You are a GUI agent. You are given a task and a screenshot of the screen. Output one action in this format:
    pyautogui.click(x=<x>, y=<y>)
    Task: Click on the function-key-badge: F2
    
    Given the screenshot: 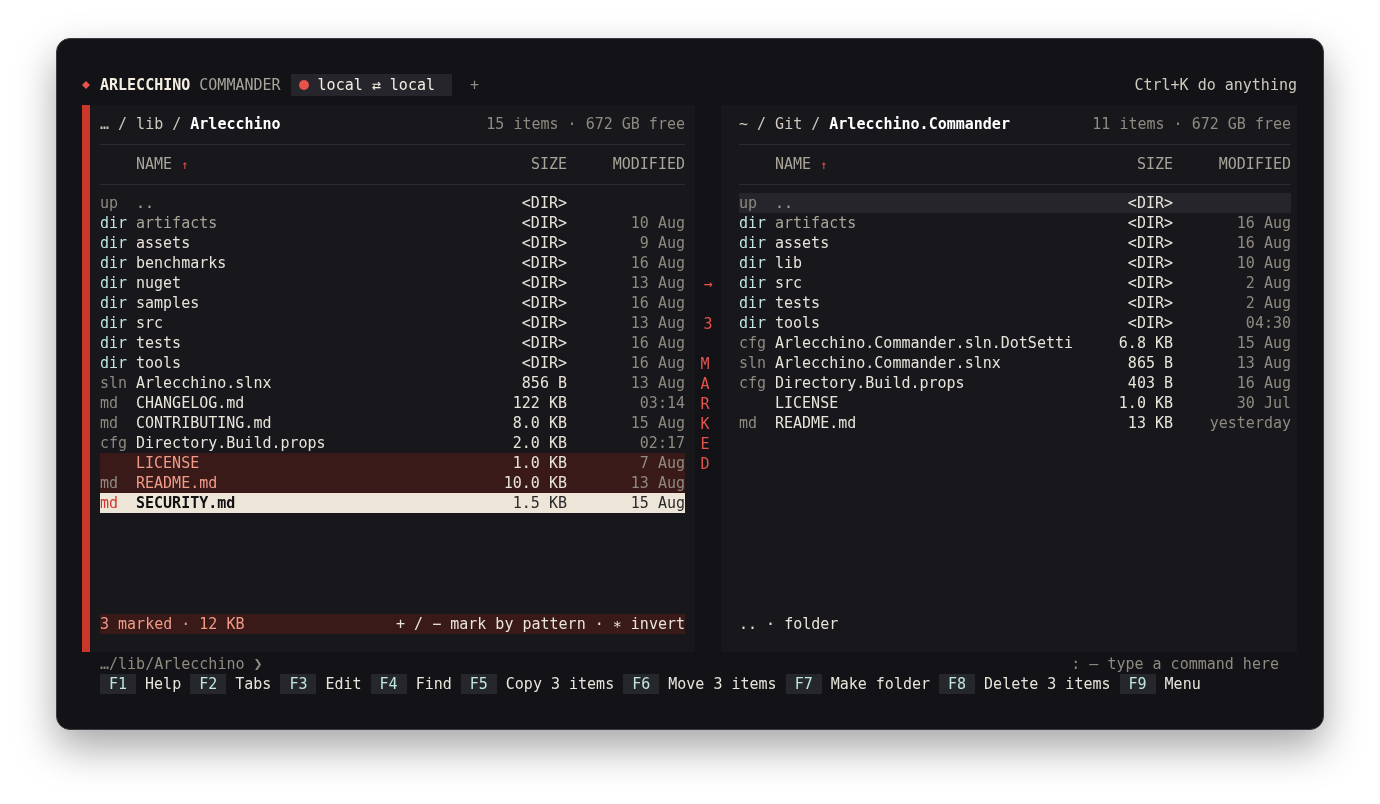 What is the action you would take?
    pyautogui.click(x=208, y=684)
    